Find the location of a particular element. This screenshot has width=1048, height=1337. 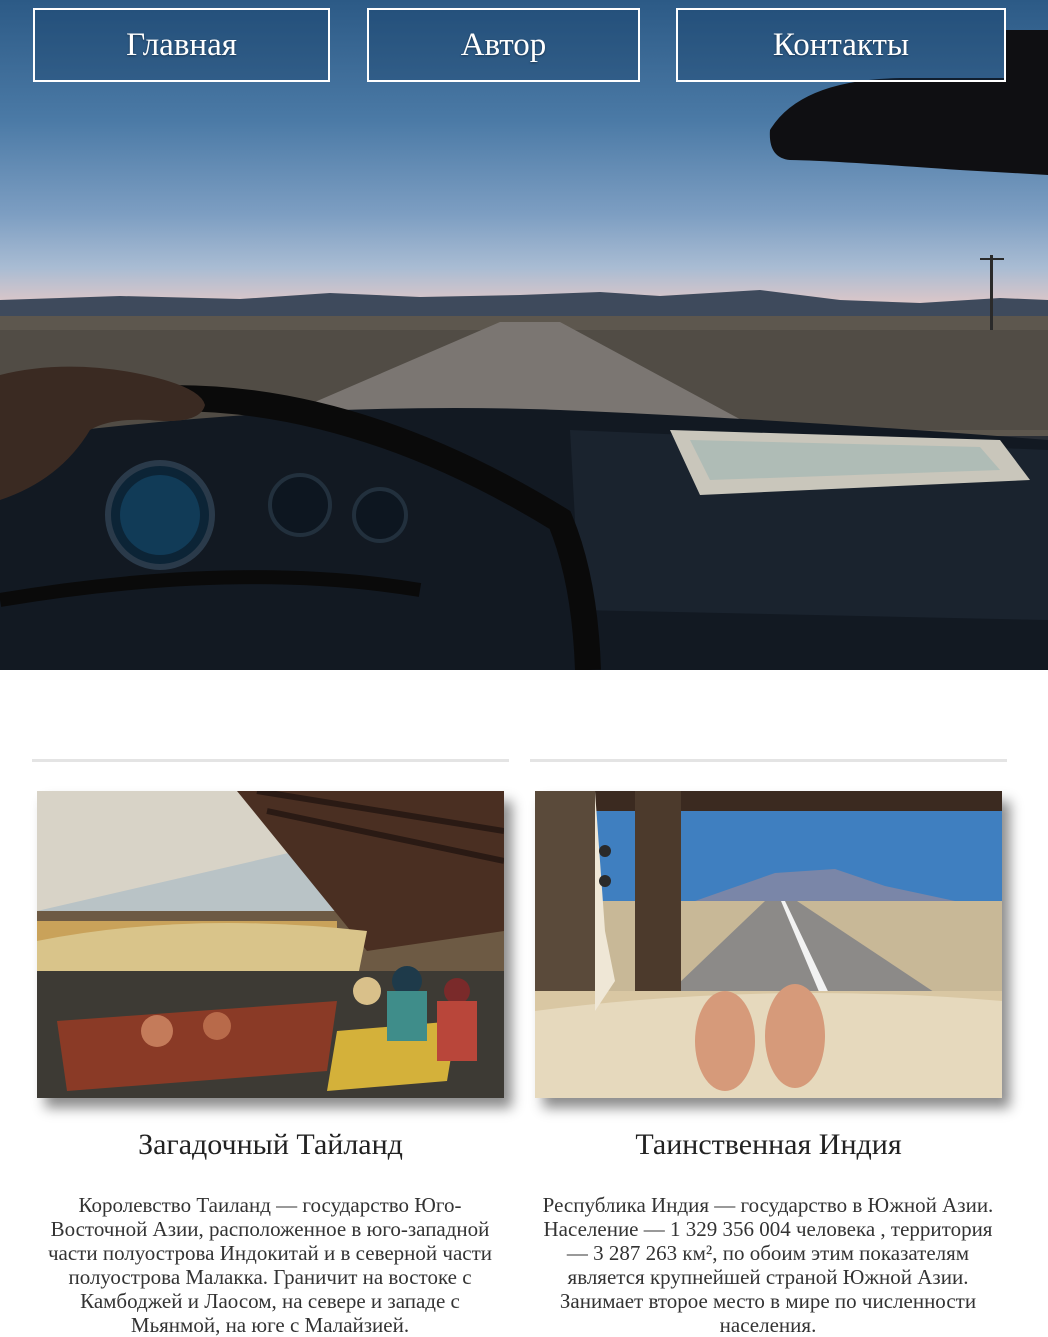

india-card-image is located at coordinates (768, 944).